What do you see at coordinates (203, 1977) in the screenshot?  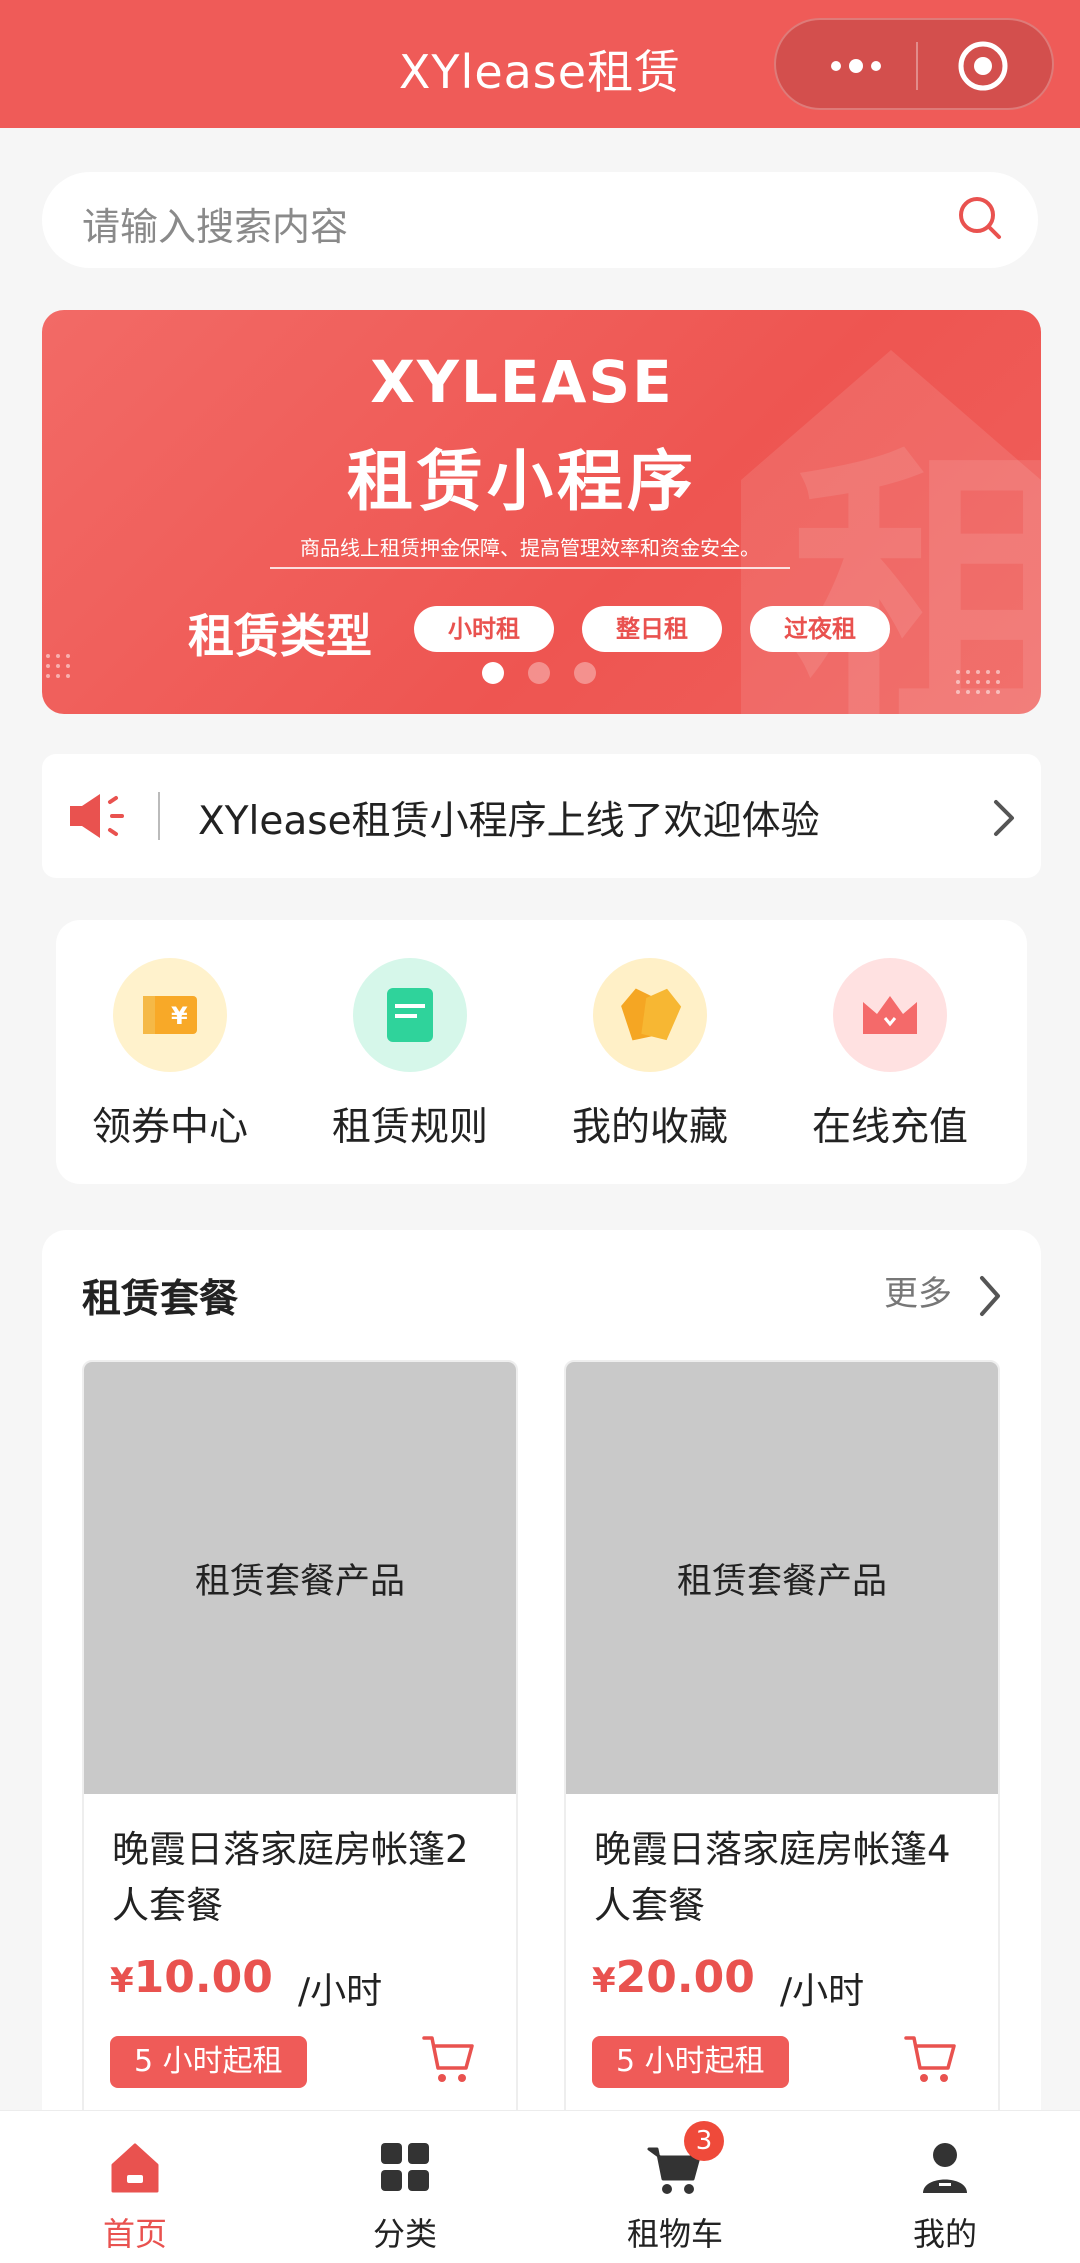 I see `price-value: 10.00` at bounding box center [203, 1977].